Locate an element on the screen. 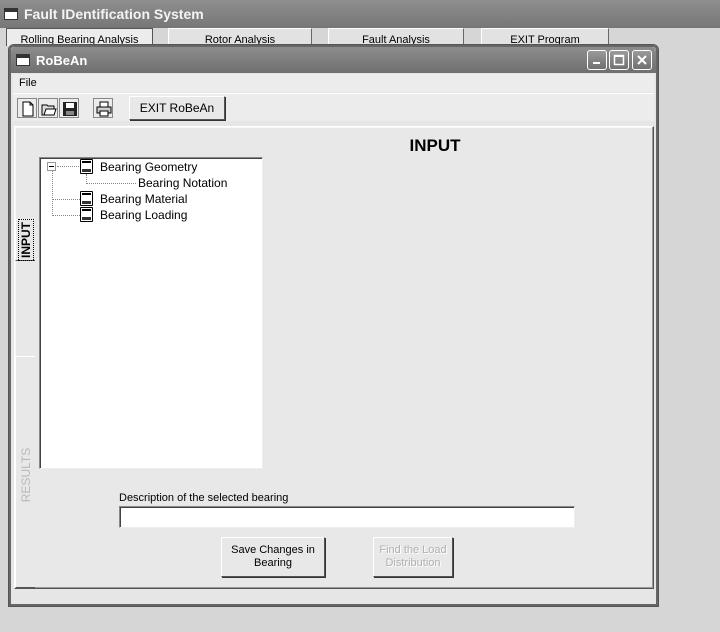  exit-robean-button: EXIT RoBeAn is located at coordinates (177, 108).